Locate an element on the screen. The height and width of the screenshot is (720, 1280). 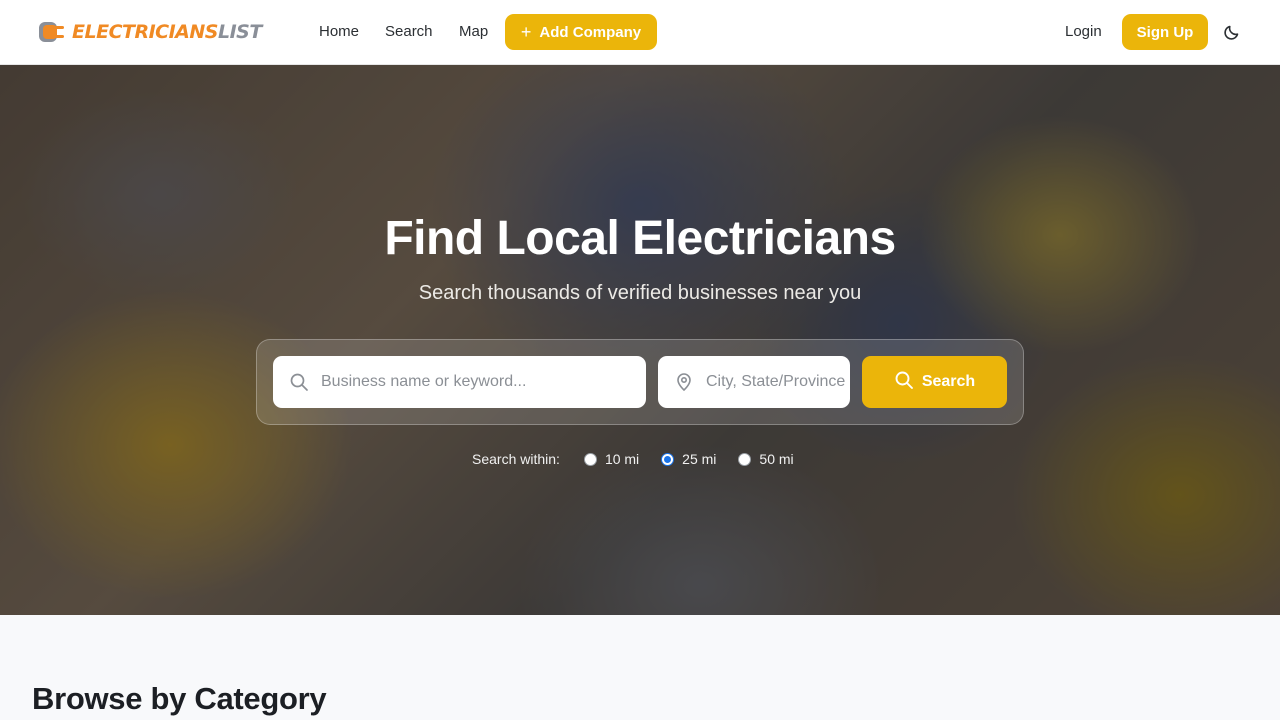
signup-button: Sign Up is located at coordinates (1165, 32).